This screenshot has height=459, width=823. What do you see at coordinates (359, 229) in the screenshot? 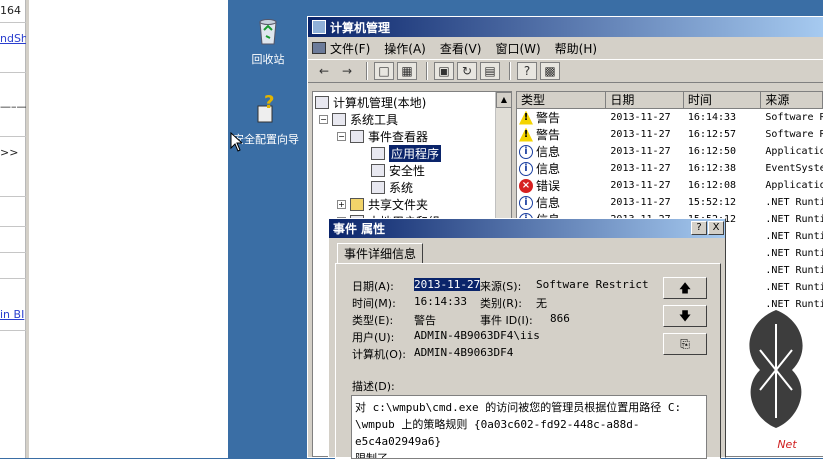
I see `dialog-title: 事件 属性` at bounding box center [359, 229].